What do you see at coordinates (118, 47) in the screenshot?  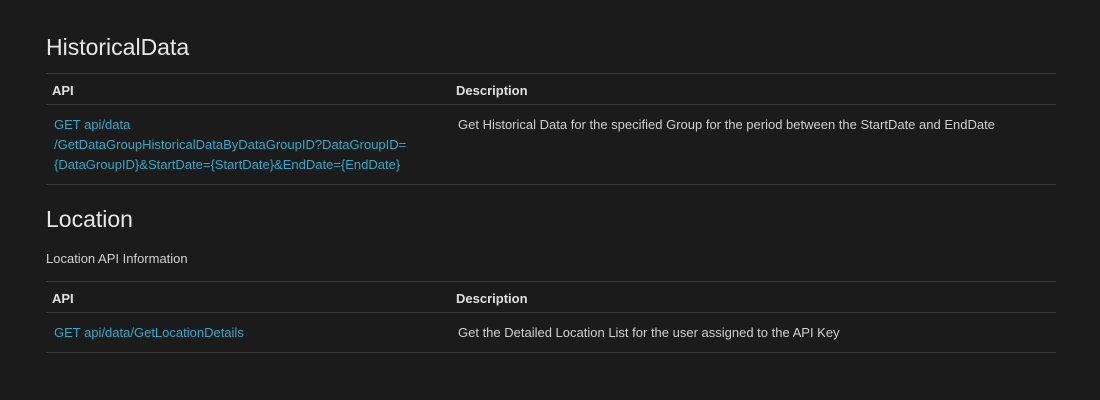 I see `historical-data-title: HistoricalData` at bounding box center [118, 47].